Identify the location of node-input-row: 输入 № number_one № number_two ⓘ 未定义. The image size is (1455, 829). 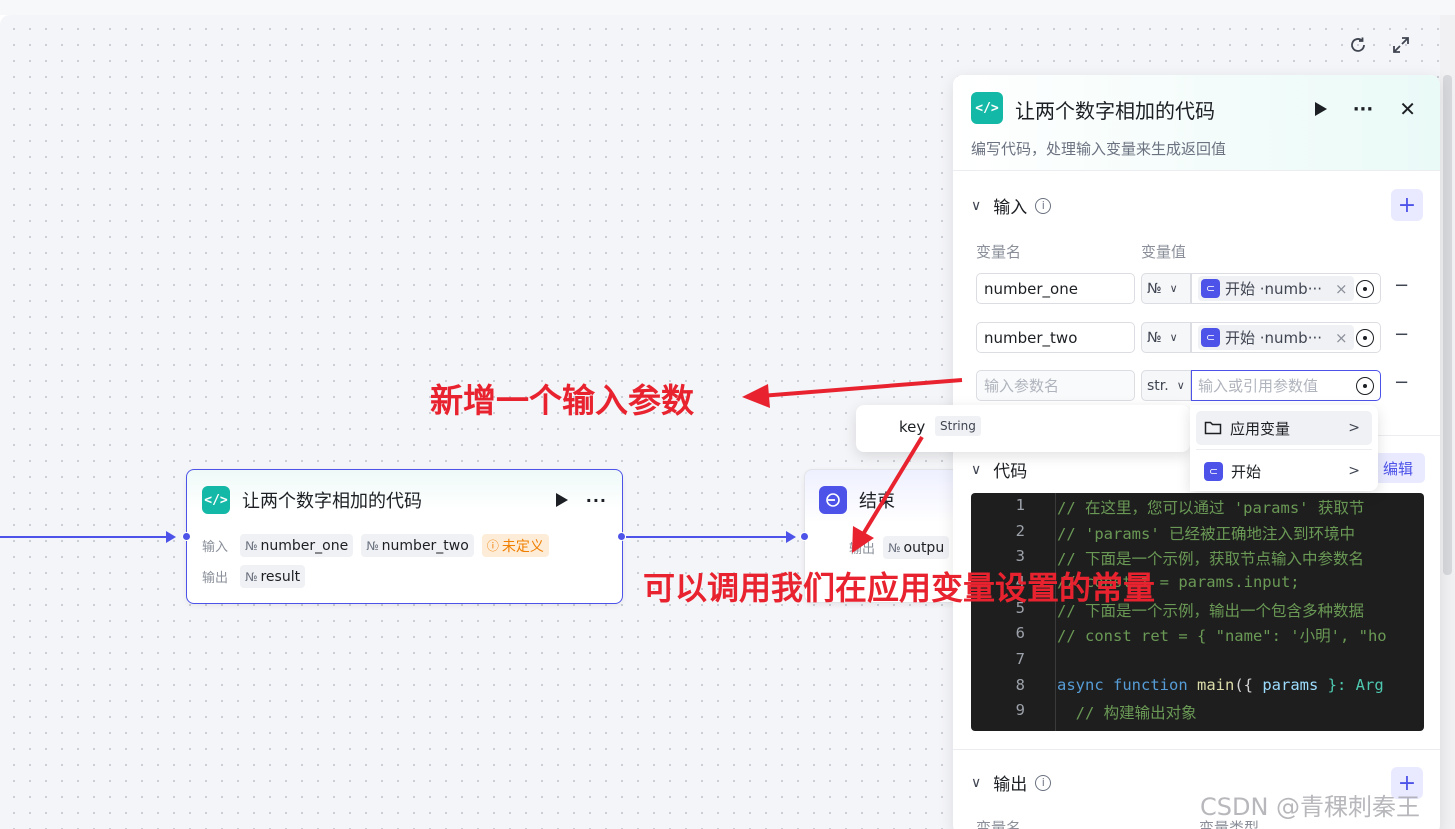
(375, 545).